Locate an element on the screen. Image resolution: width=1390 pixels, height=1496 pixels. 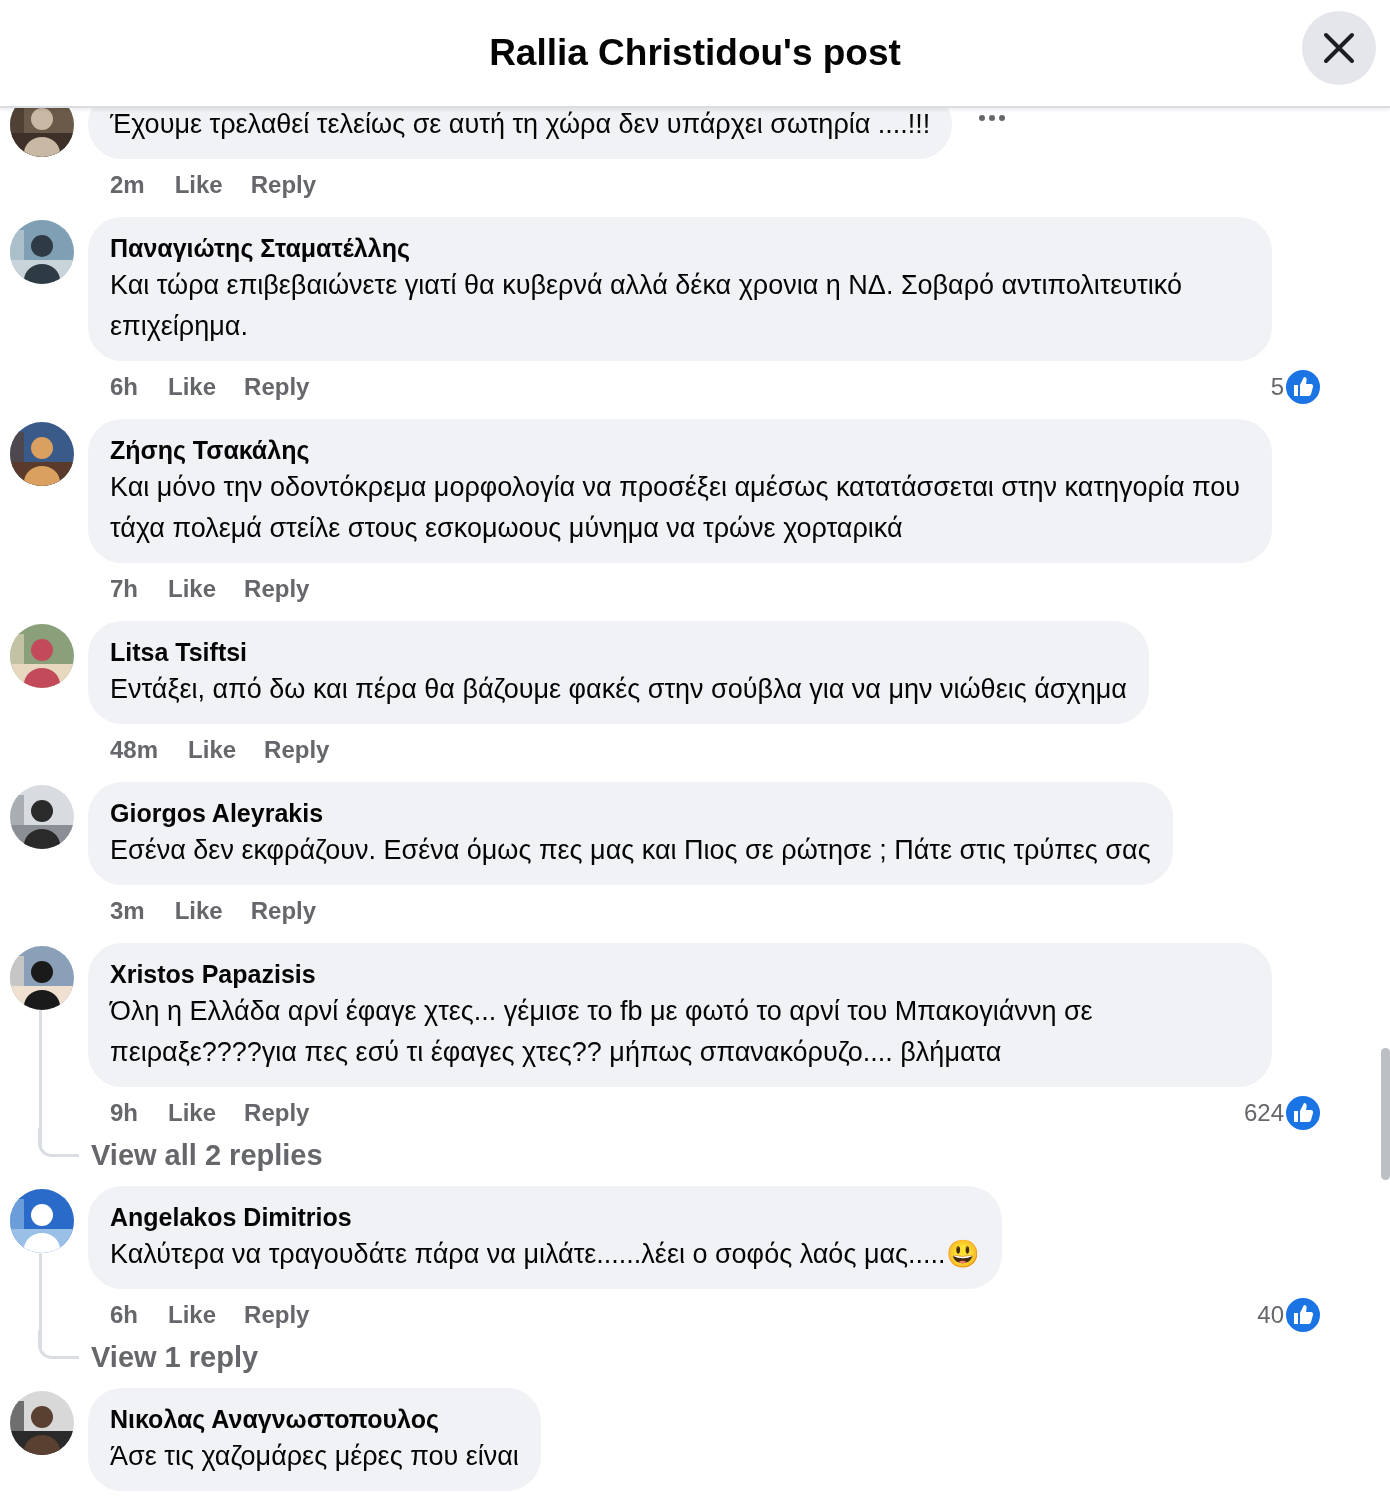
comment-text: Καλύτερα να τραγουδάτε πάρα να μιλάτε......λέει ο σοφός λαός μας.....😃 is located at coordinates (545, 1254).